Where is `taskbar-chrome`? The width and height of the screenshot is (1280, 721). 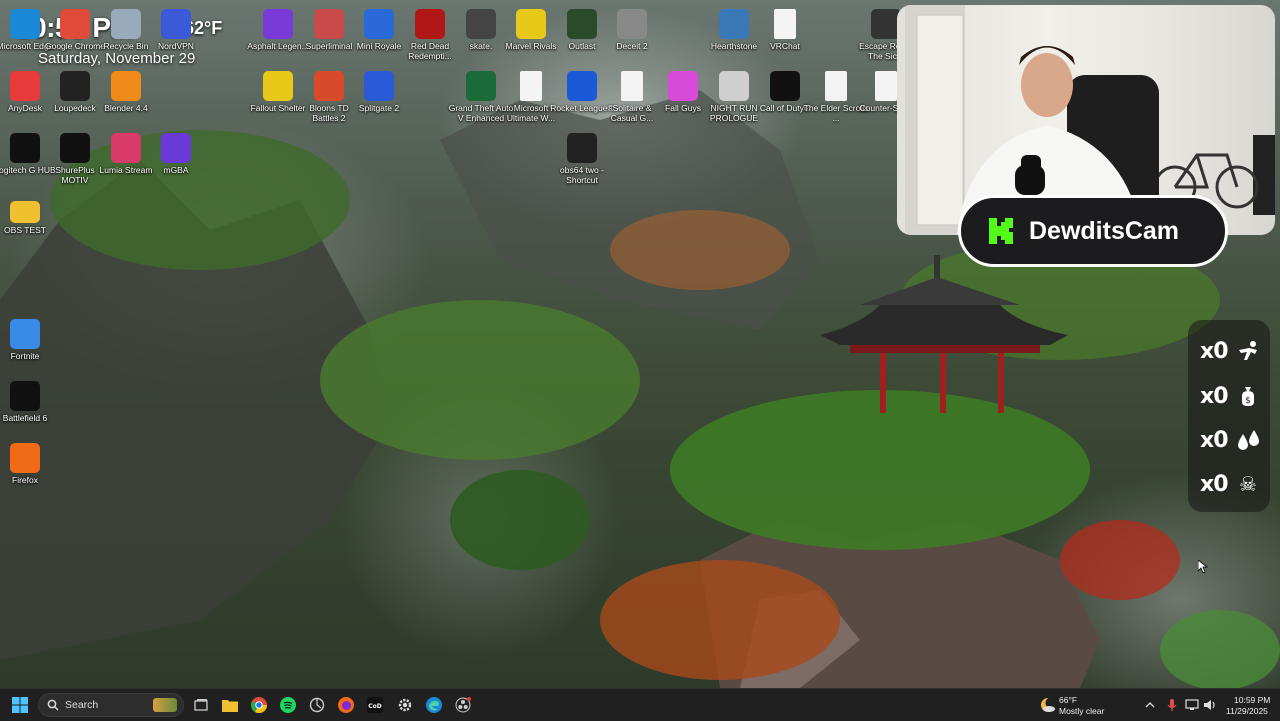 taskbar-chrome is located at coordinates (259, 705).